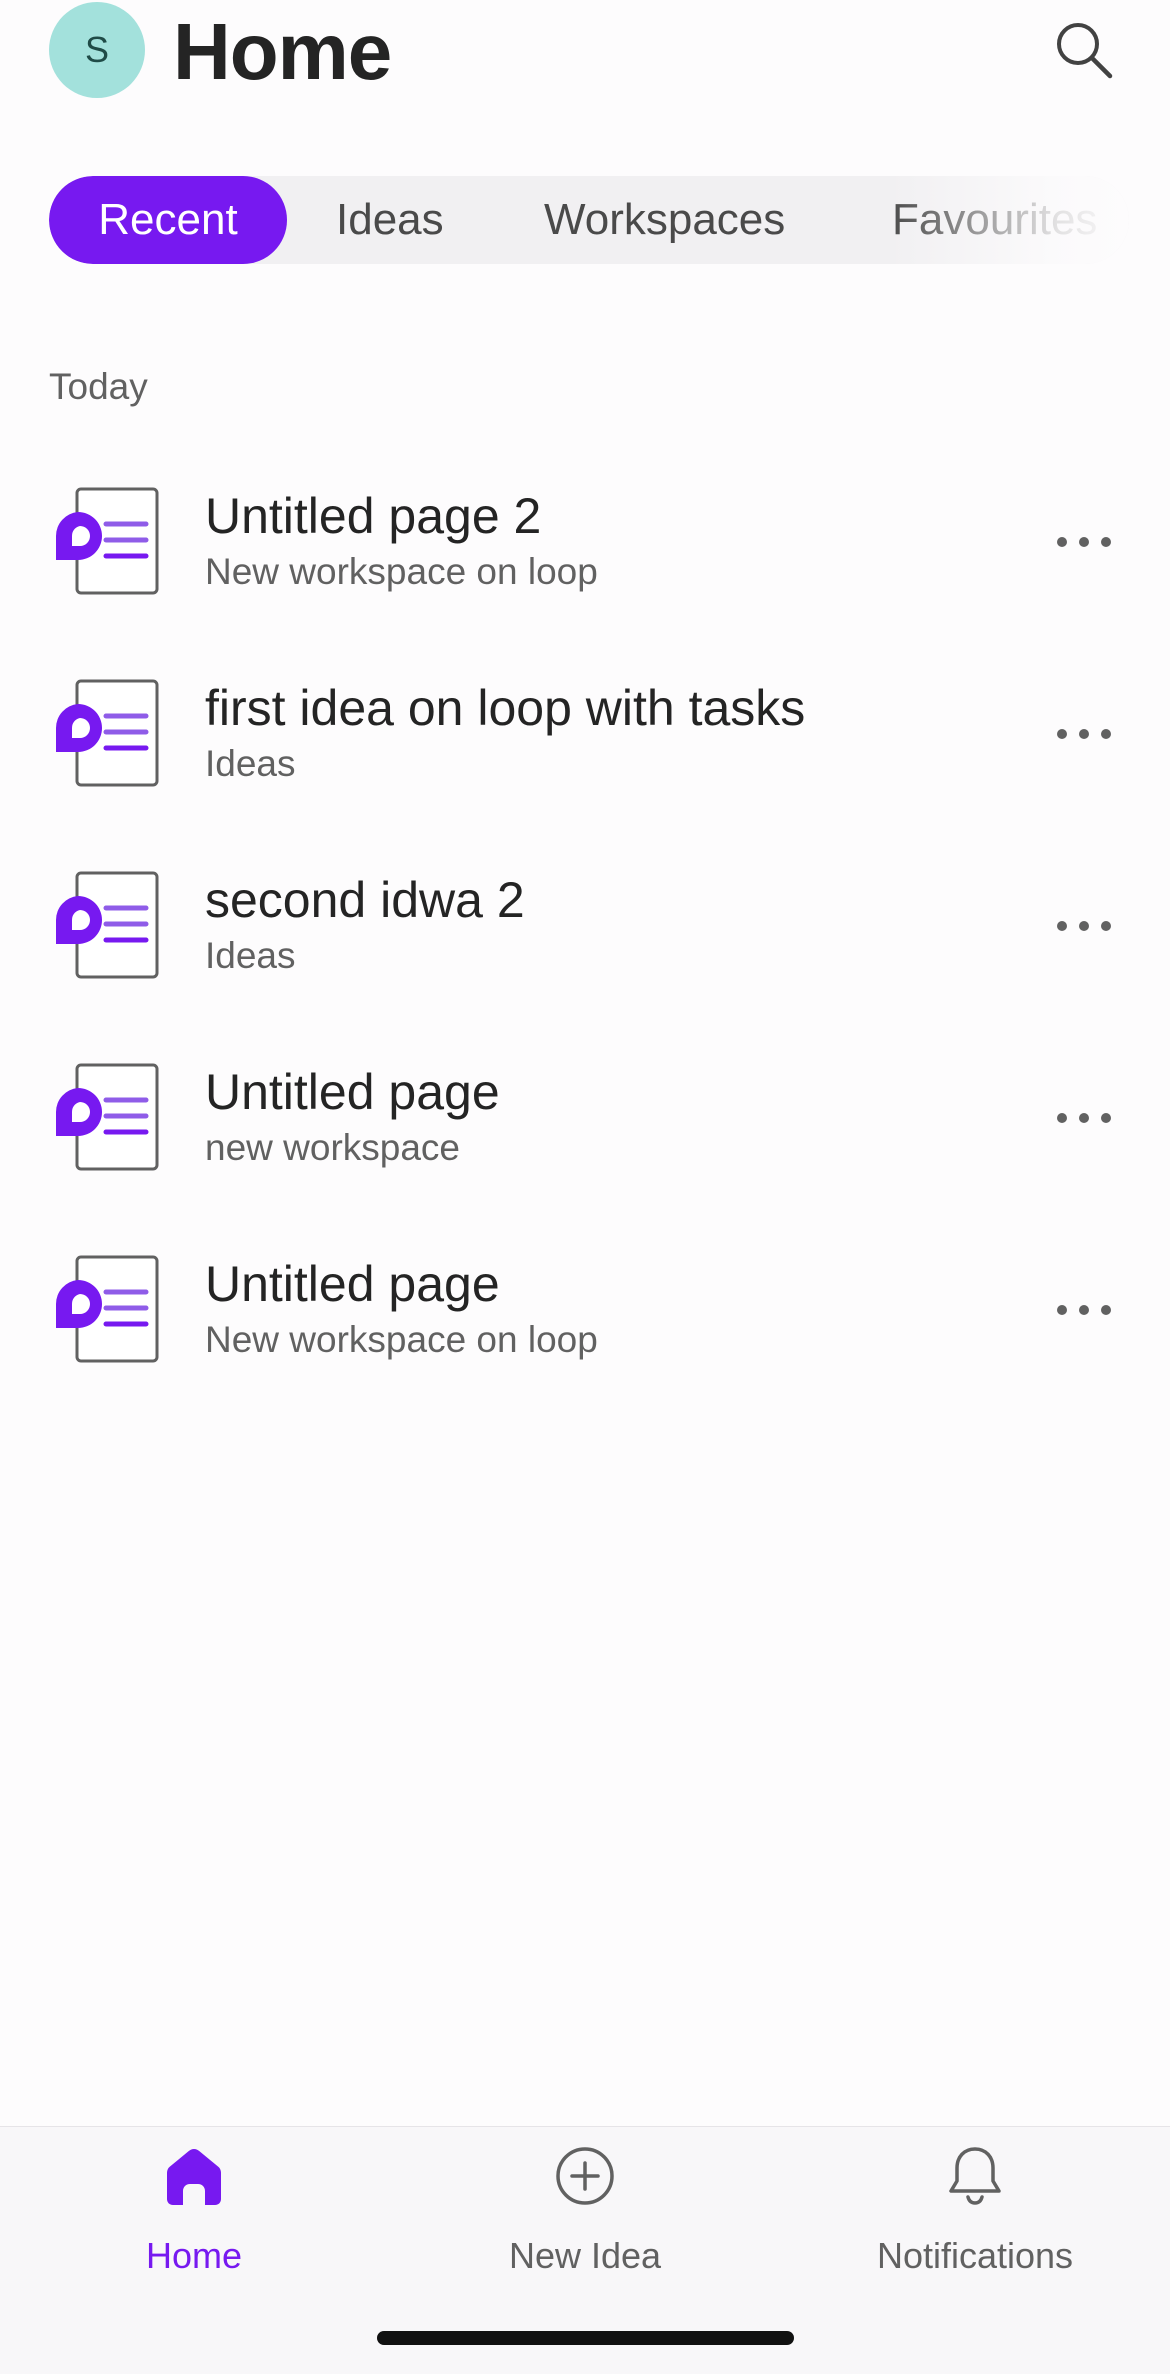  I want to click on page-title: Home, so click(282, 51).